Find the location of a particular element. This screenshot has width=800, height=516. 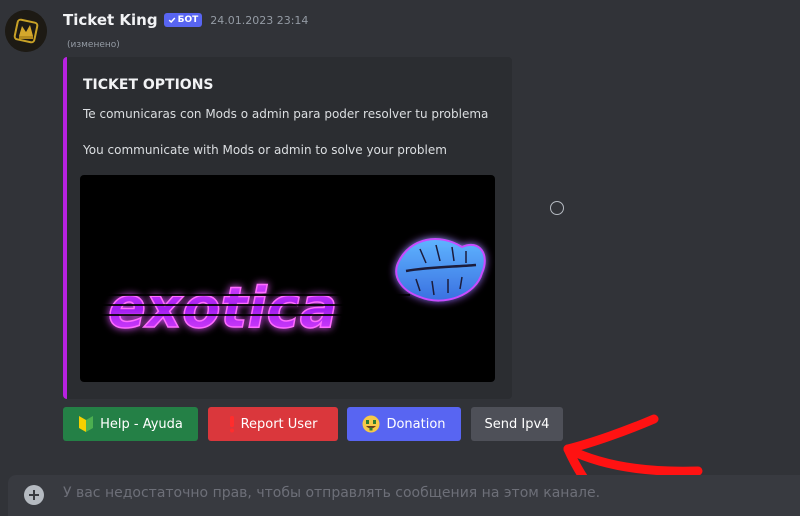

loading-spinner-icon is located at coordinates (557, 208).